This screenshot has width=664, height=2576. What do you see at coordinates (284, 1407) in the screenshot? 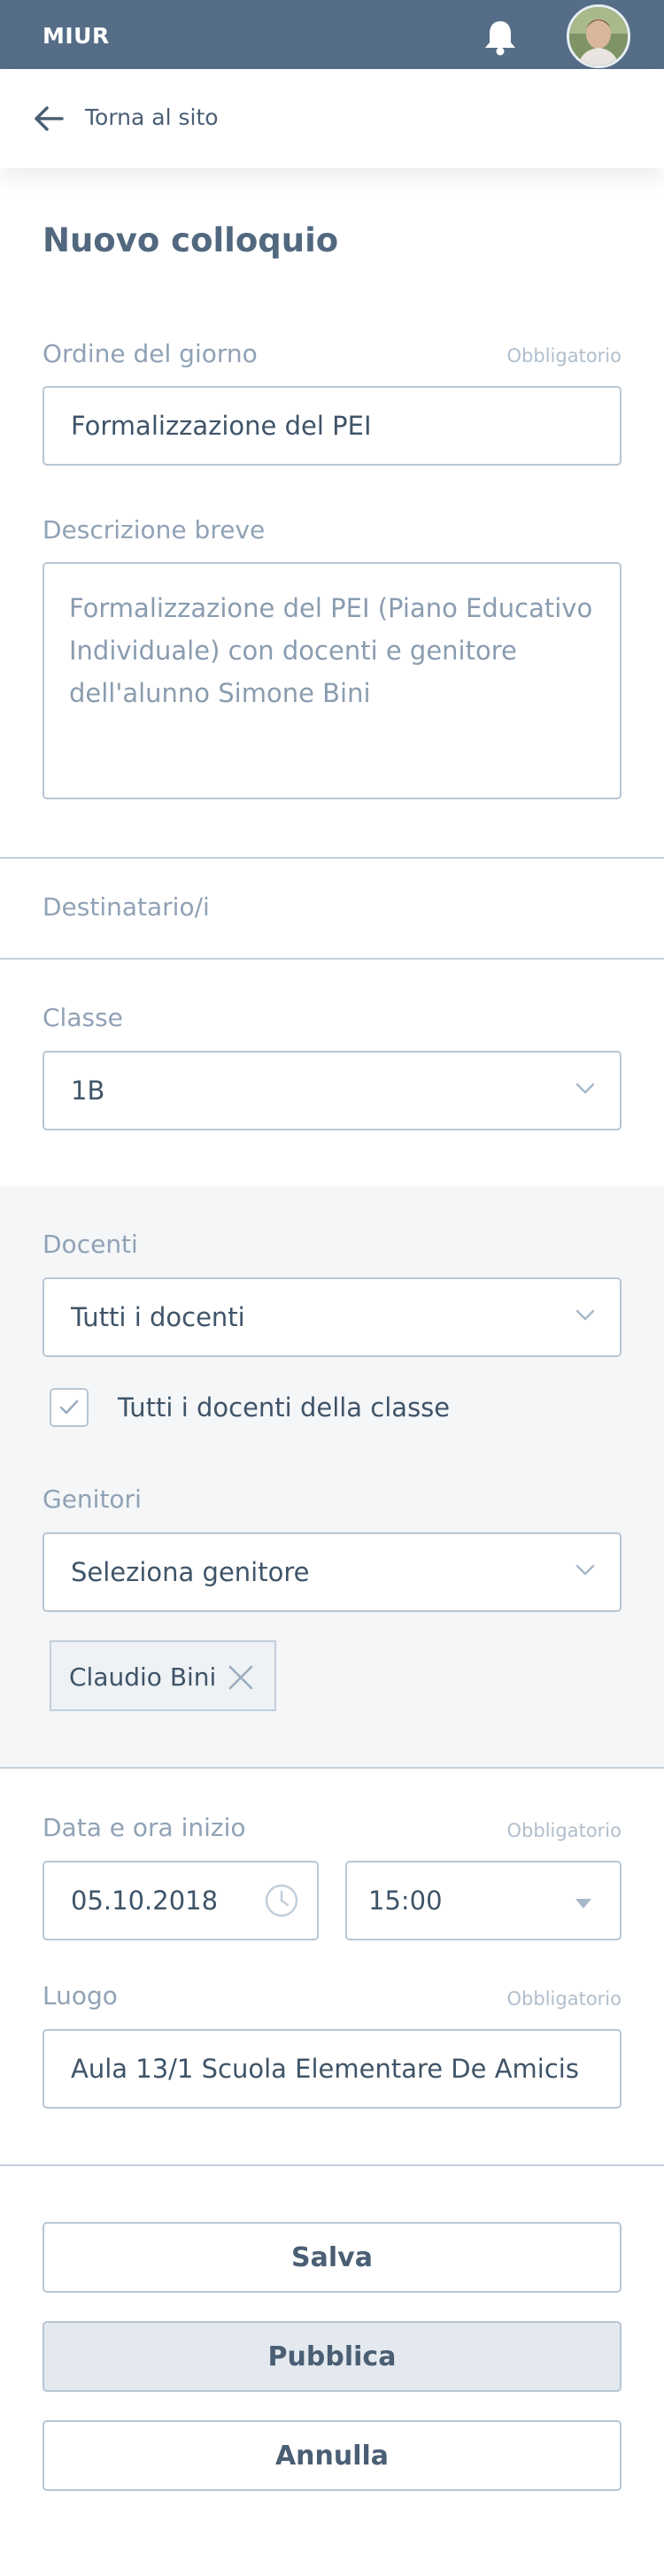
I see `all-class-teachers-label: Tutti i docenti della classe` at bounding box center [284, 1407].